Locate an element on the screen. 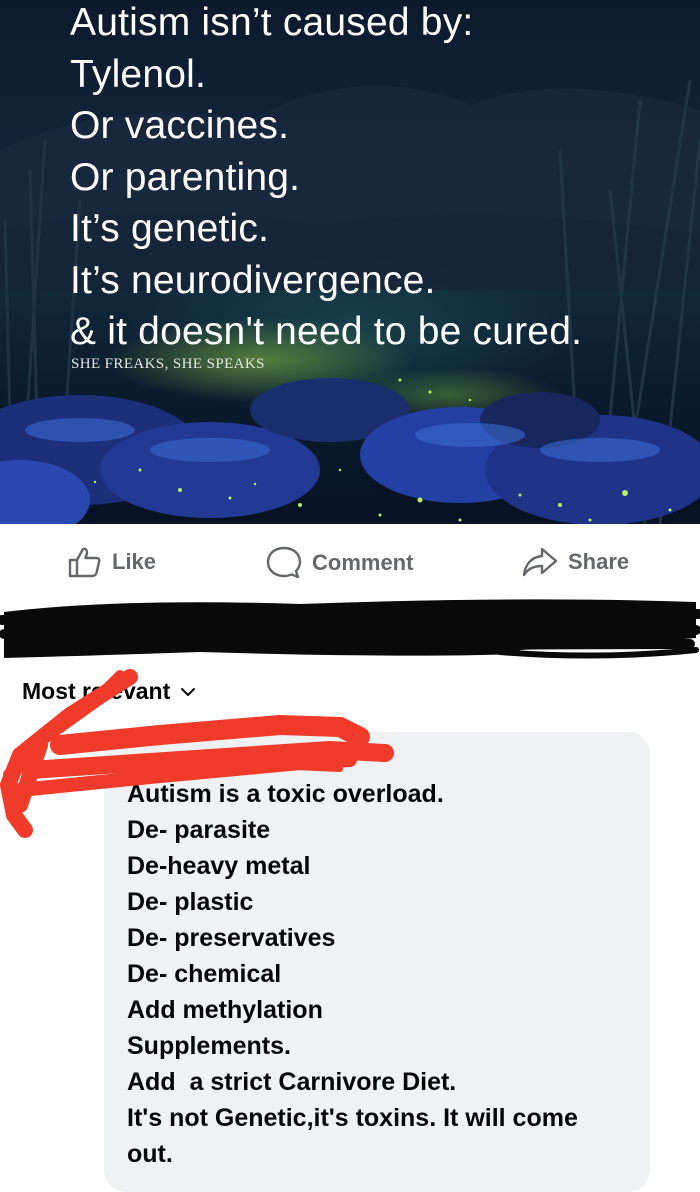 This screenshot has width=700, height=1192. comment-line: De- chemical is located at coordinates (204, 974).